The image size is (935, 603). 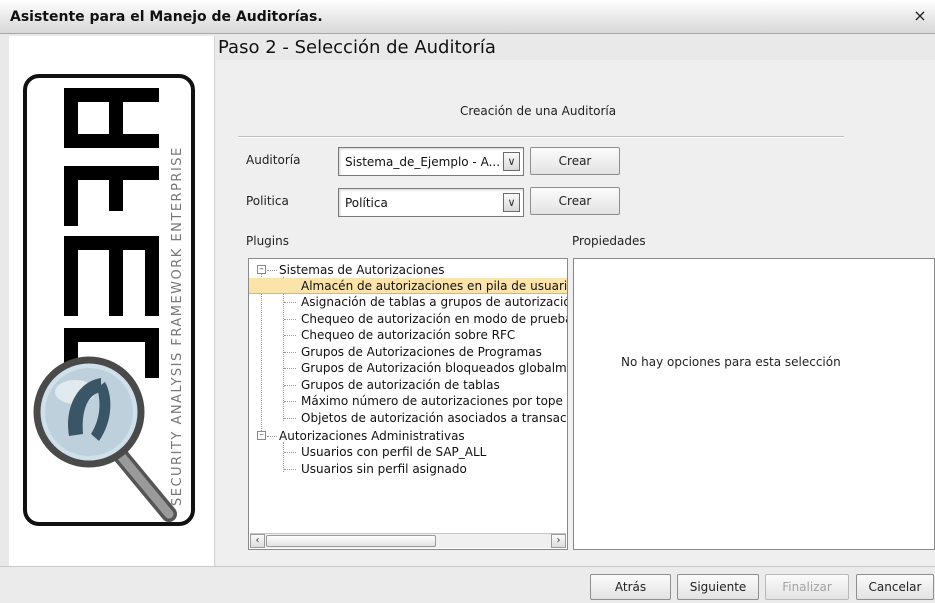 I want to click on plugins-label: Plugins, so click(x=267, y=241).